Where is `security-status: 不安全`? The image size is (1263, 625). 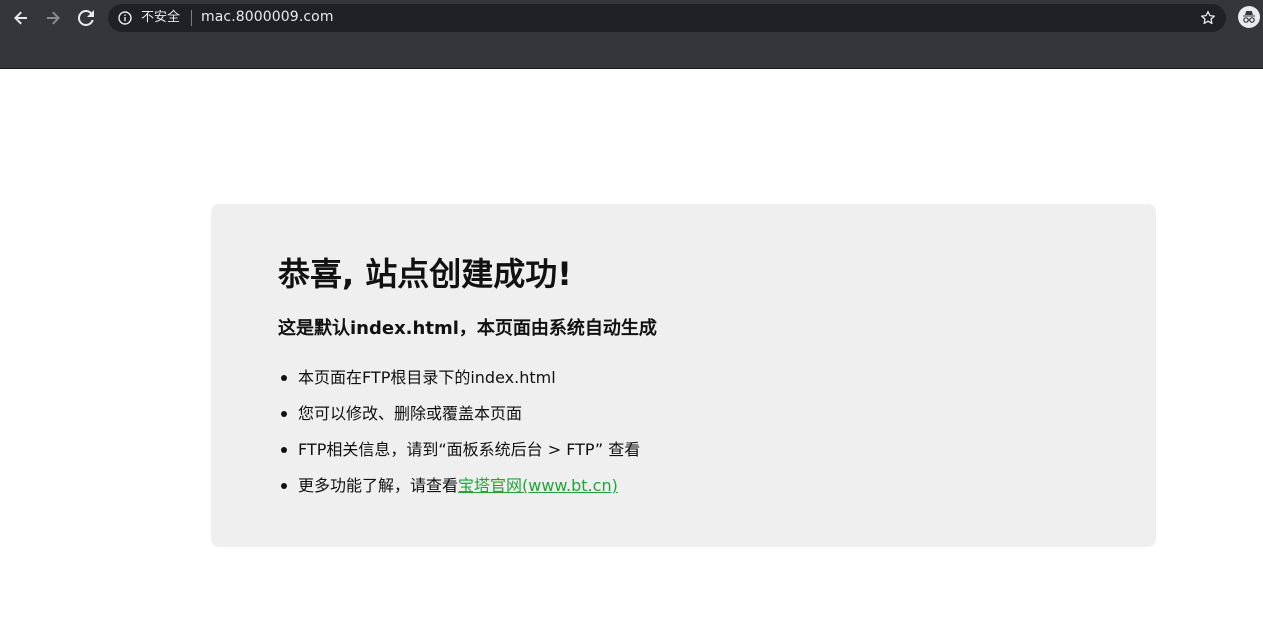
security-status: 不安全 is located at coordinates (160, 18).